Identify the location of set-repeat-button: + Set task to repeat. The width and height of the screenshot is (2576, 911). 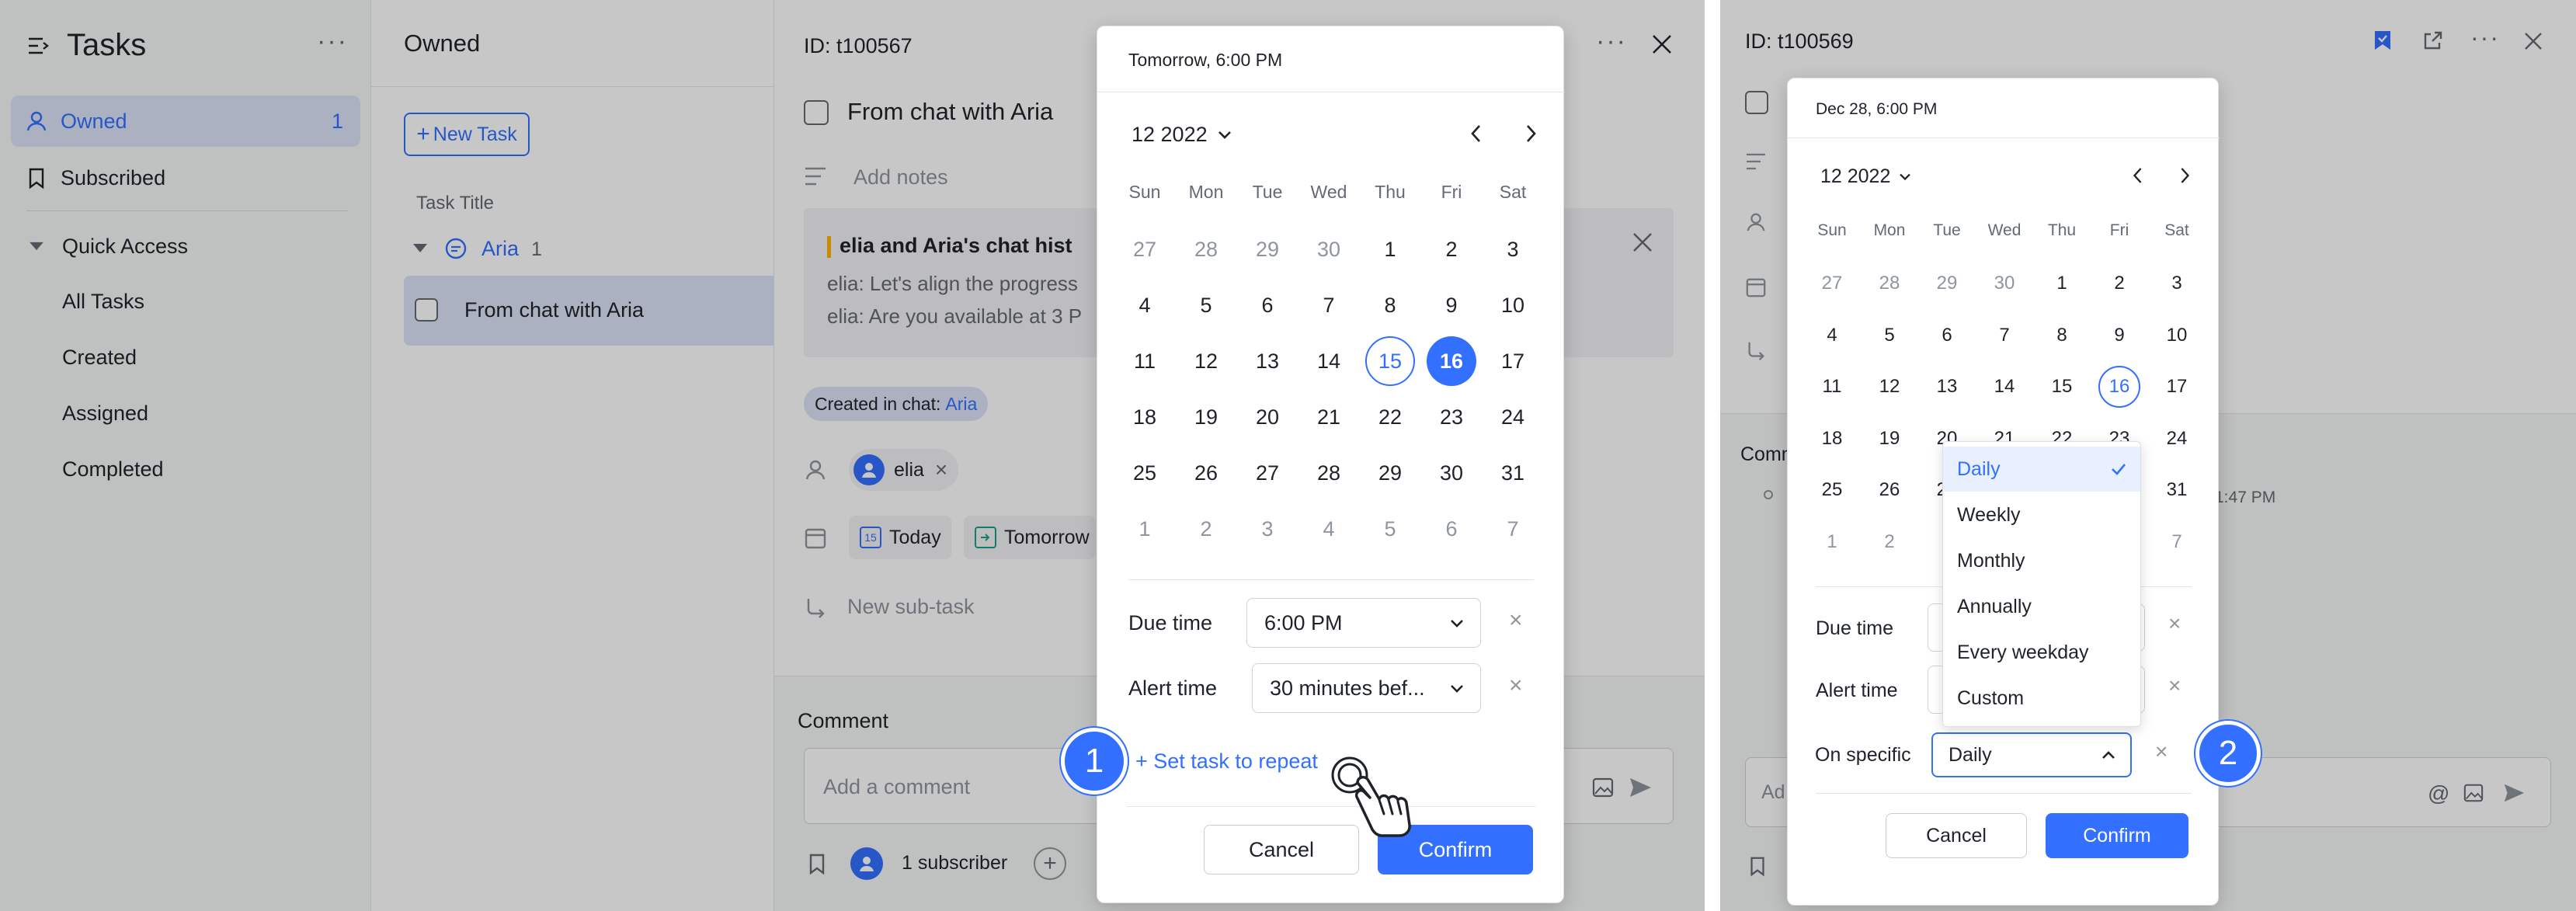
(1234, 761).